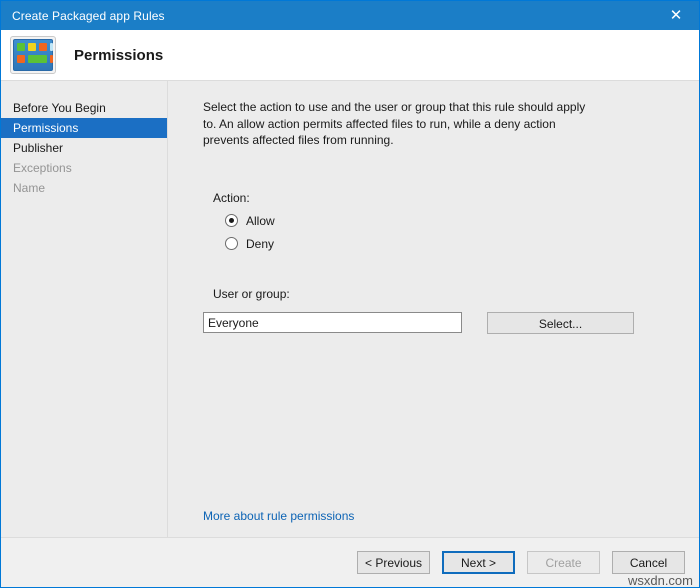  Describe the element at coordinates (84, 108) in the screenshot. I see `sidebar-item-before-you-begin: Before You Begin` at that location.